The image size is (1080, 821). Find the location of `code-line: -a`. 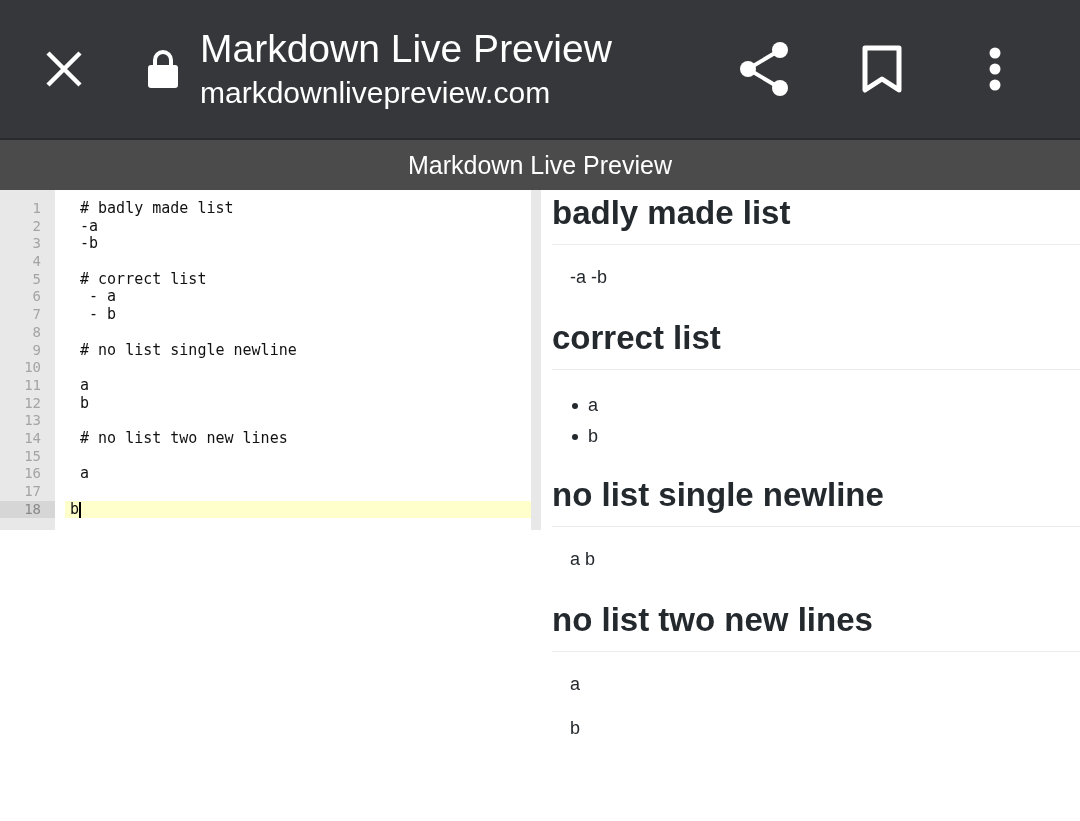

code-line: -a is located at coordinates (89, 226).